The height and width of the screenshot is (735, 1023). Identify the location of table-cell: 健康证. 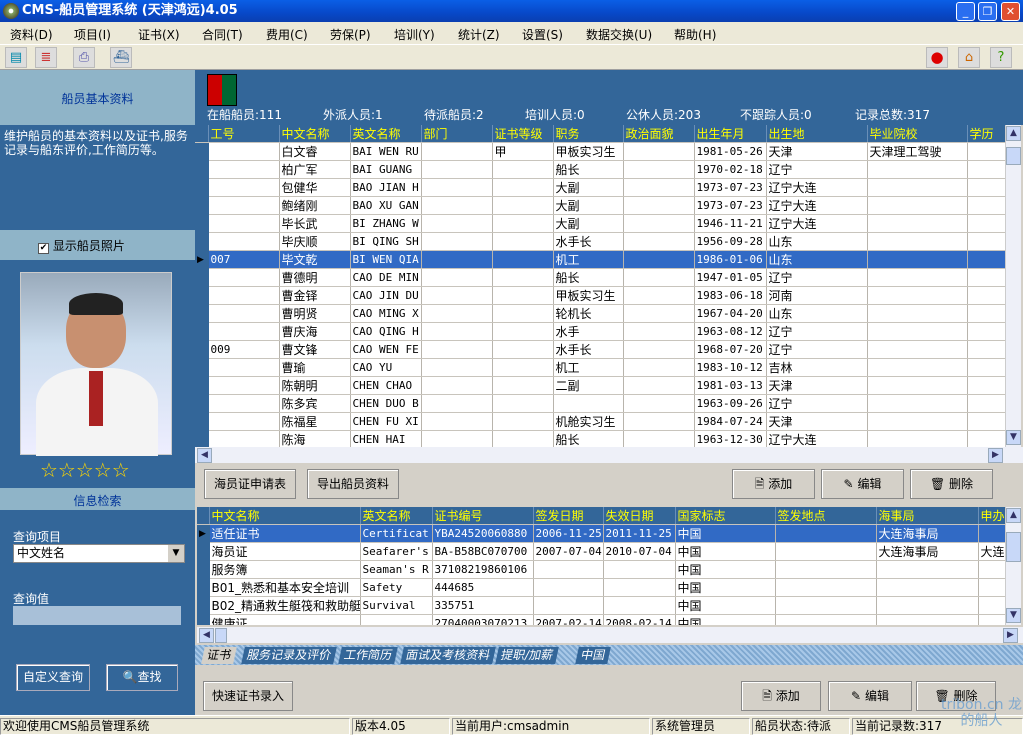
(285, 619).